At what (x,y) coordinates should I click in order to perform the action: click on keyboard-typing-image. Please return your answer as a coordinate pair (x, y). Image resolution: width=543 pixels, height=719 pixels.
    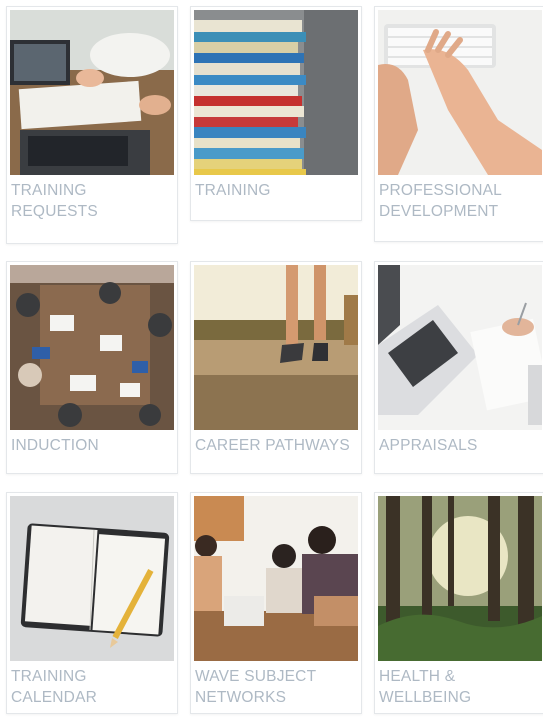
    Looking at the image, I should click on (460, 92).